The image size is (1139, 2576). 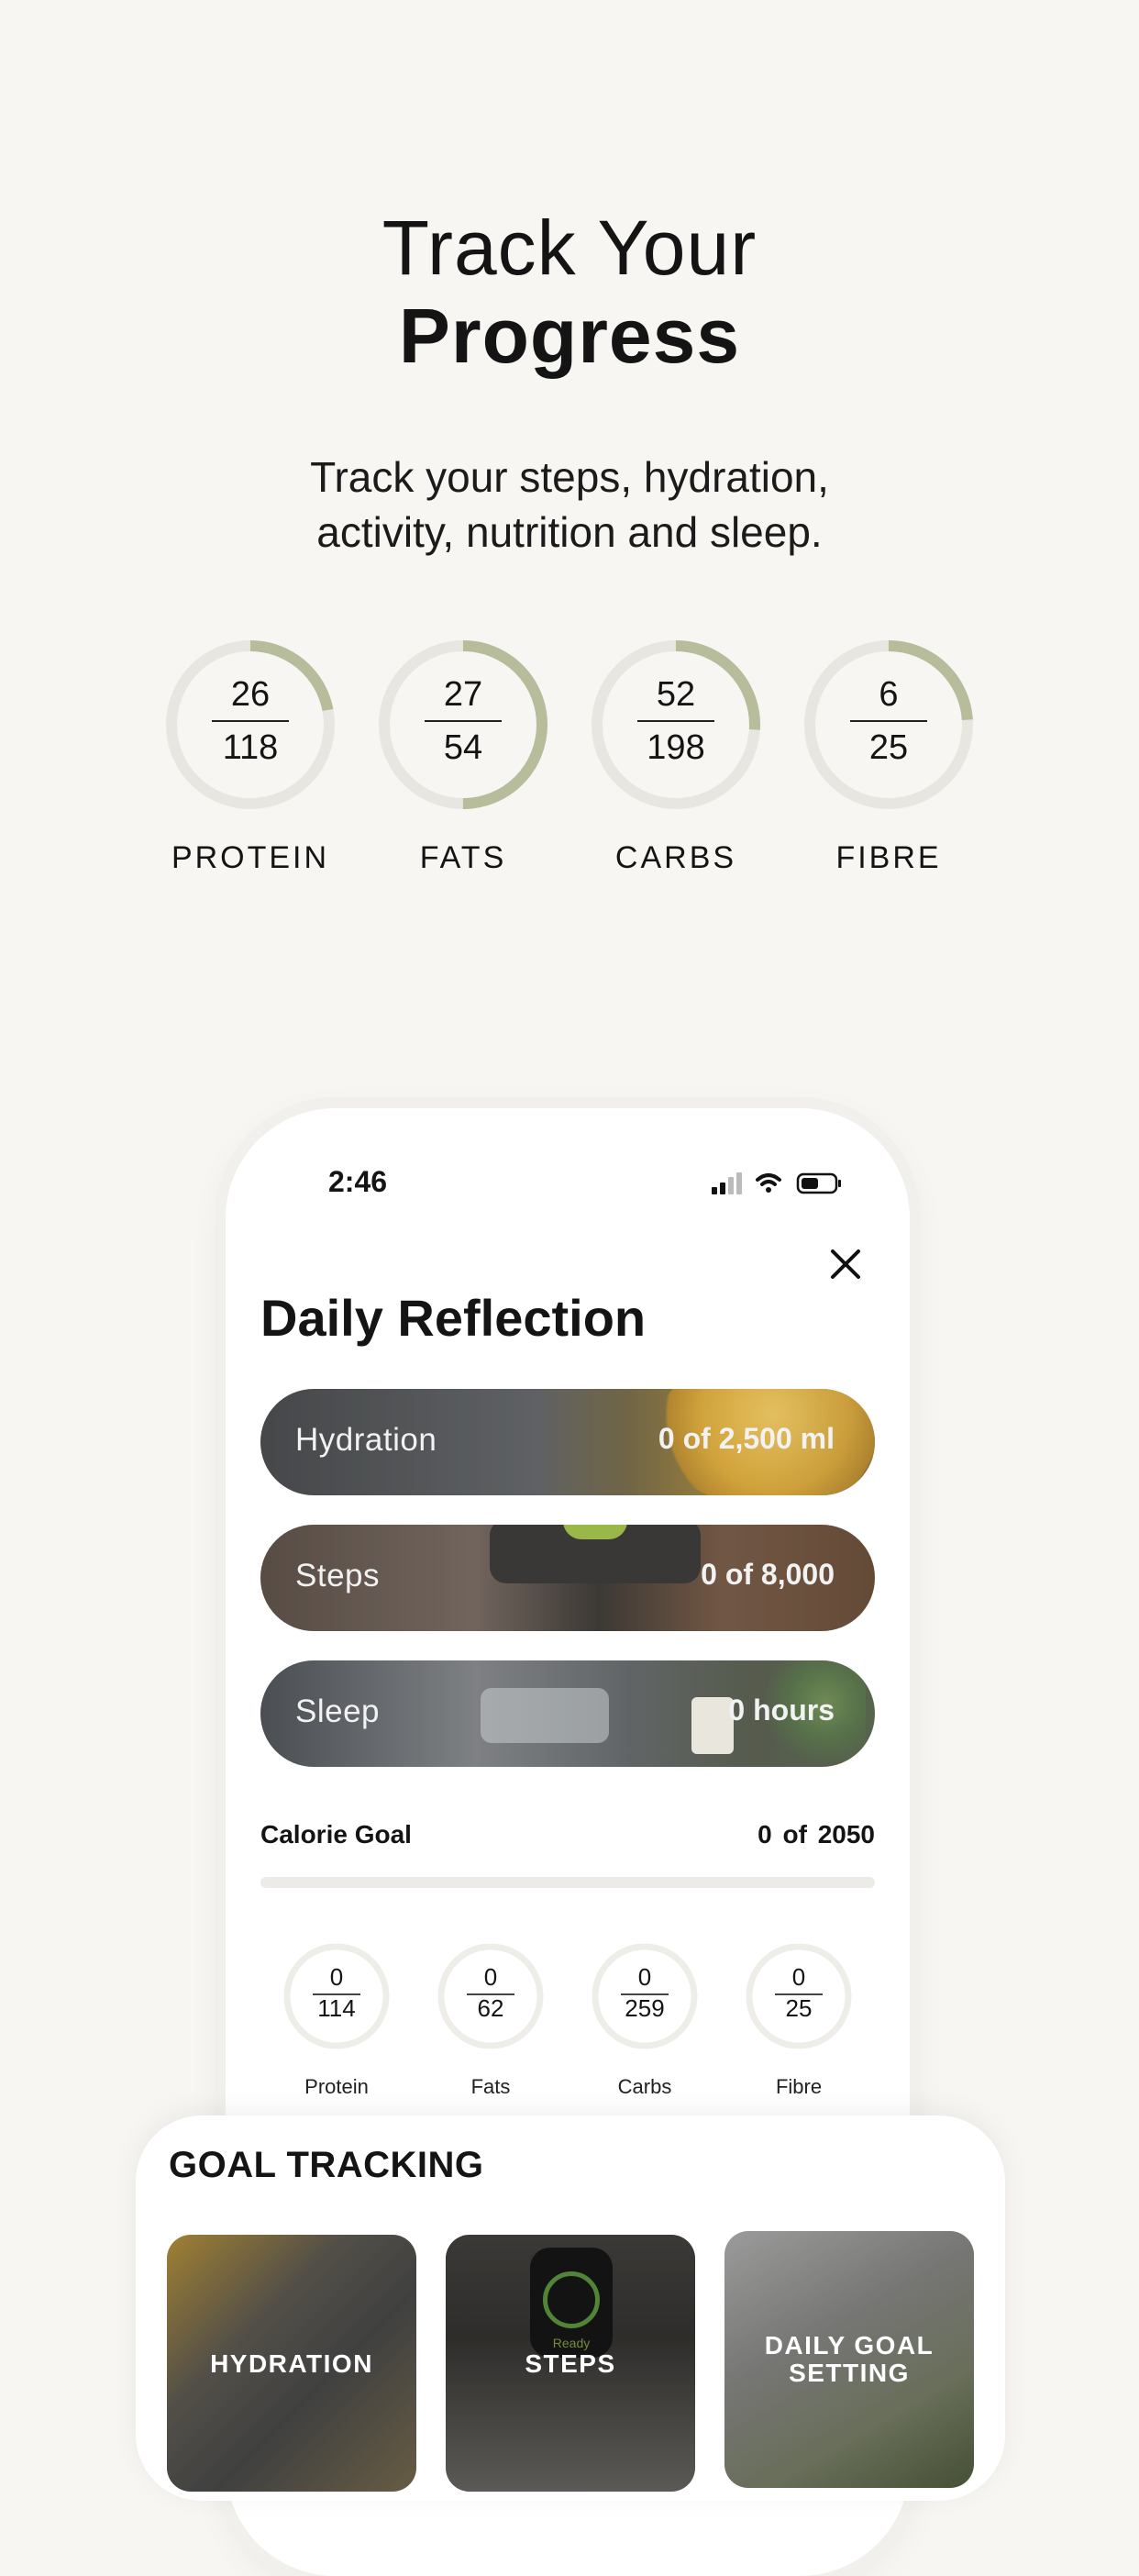 I want to click on progress-ring: 0 114, so click(x=337, y=1996).